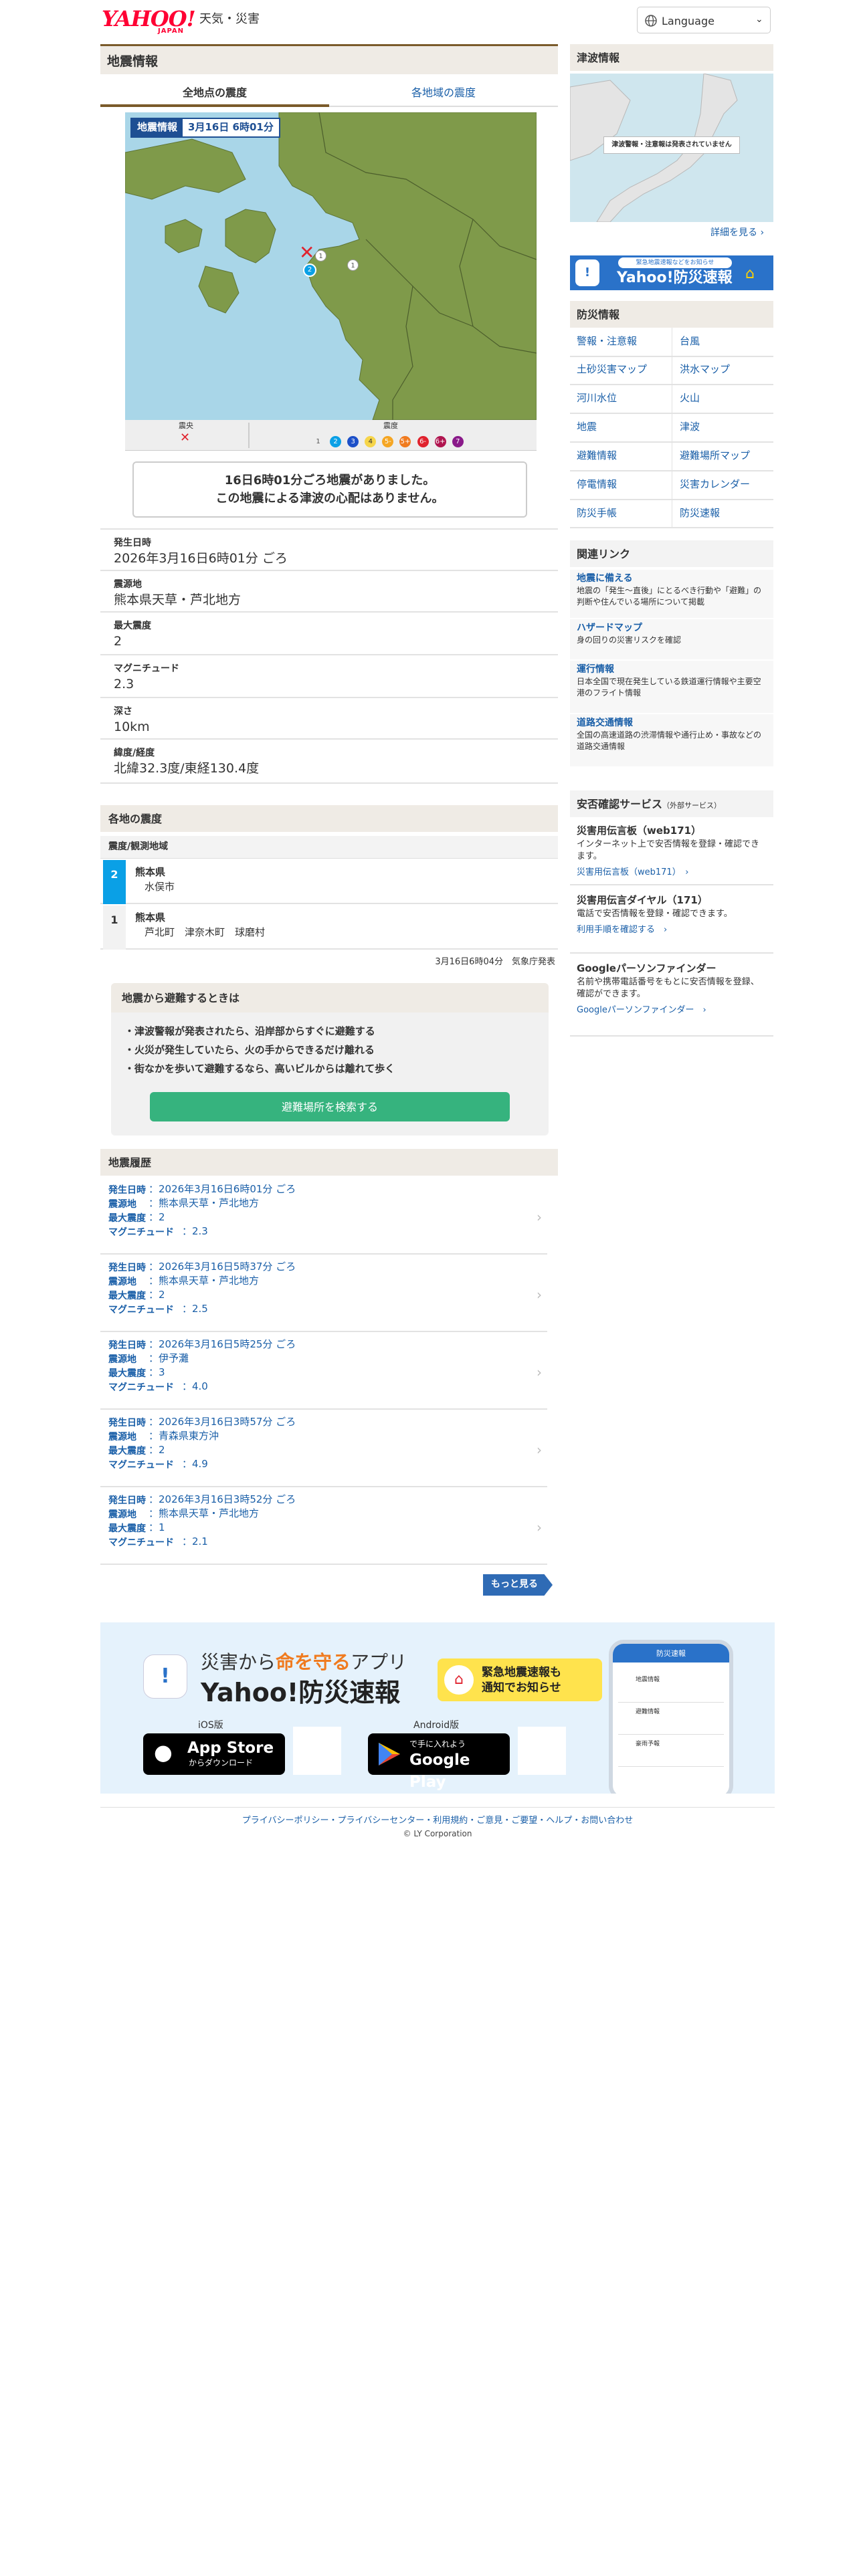 Image resolution: width=859 pixels, height=2576 pixels. What do you see at coordinates (149, 22) in the screenshot?
I see `yahoo-logo: YAHOO! JAPAN` at bounding box center [149, 22].